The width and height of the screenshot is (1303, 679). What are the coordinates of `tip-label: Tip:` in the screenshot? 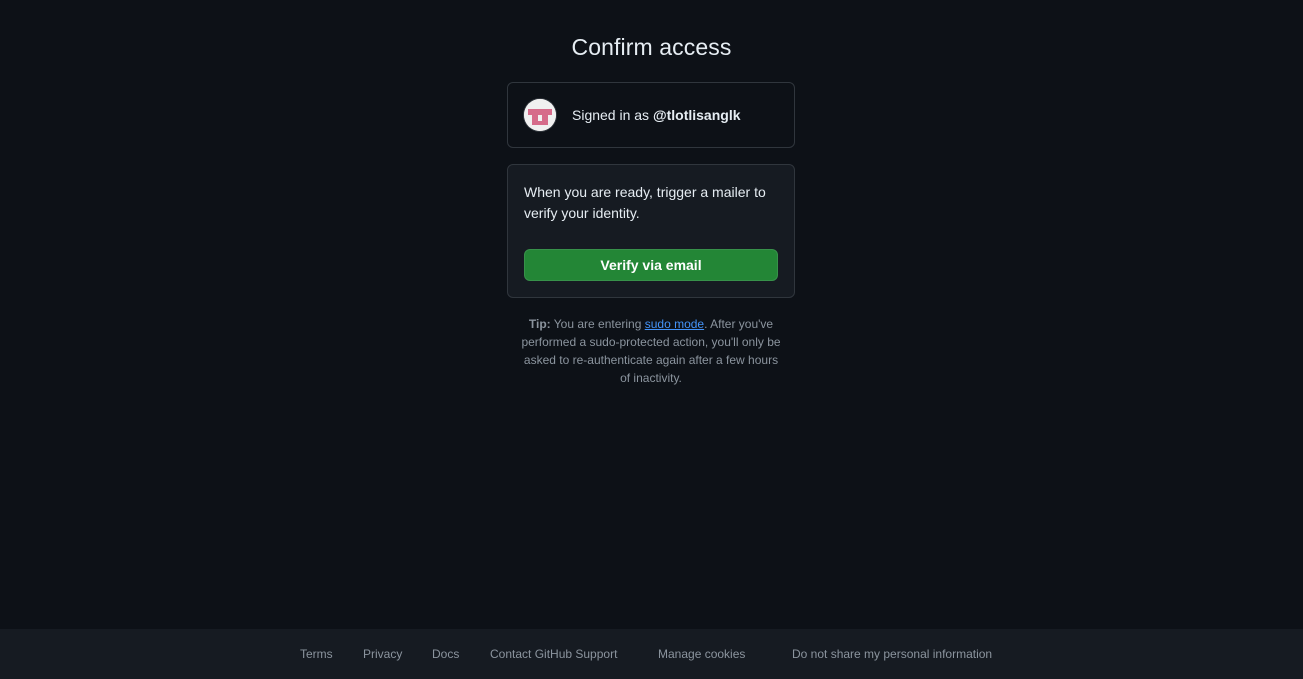 It's located at (539, 324).